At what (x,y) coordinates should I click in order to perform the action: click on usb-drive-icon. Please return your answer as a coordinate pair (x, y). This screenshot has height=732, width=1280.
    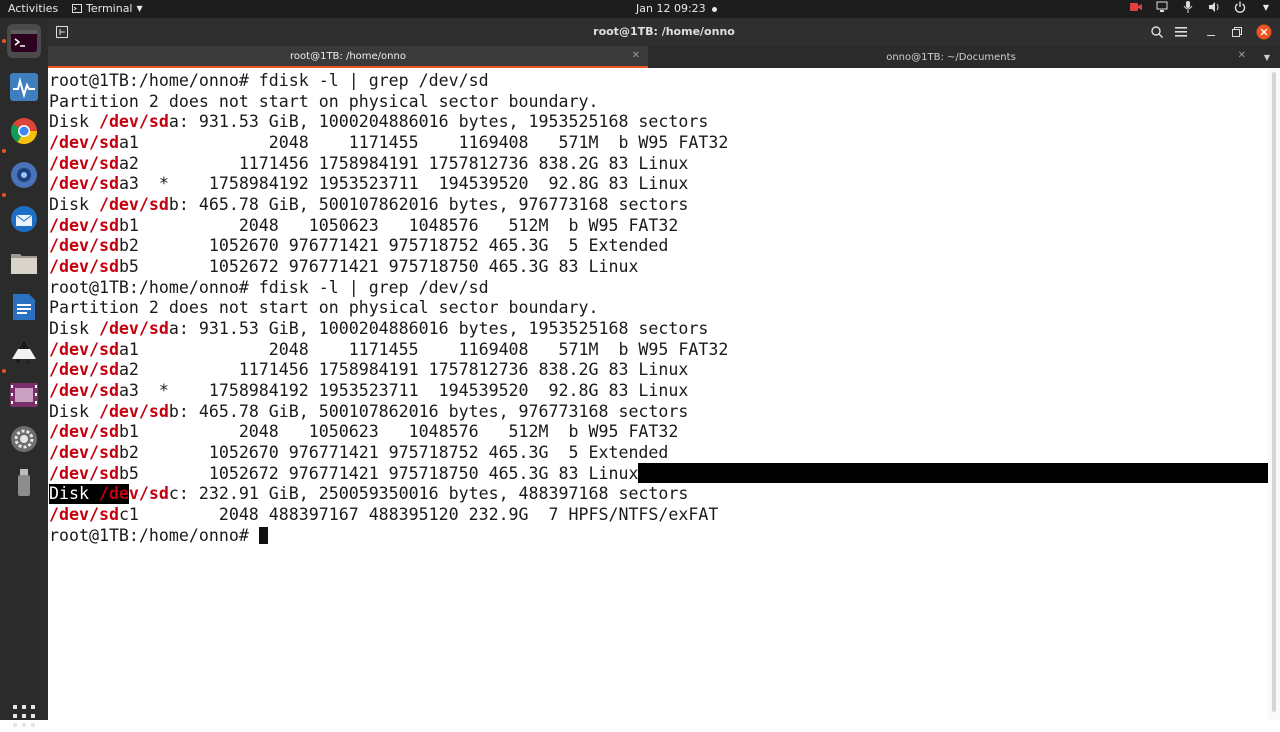
    Looking at the image, I should click on (24, 482).